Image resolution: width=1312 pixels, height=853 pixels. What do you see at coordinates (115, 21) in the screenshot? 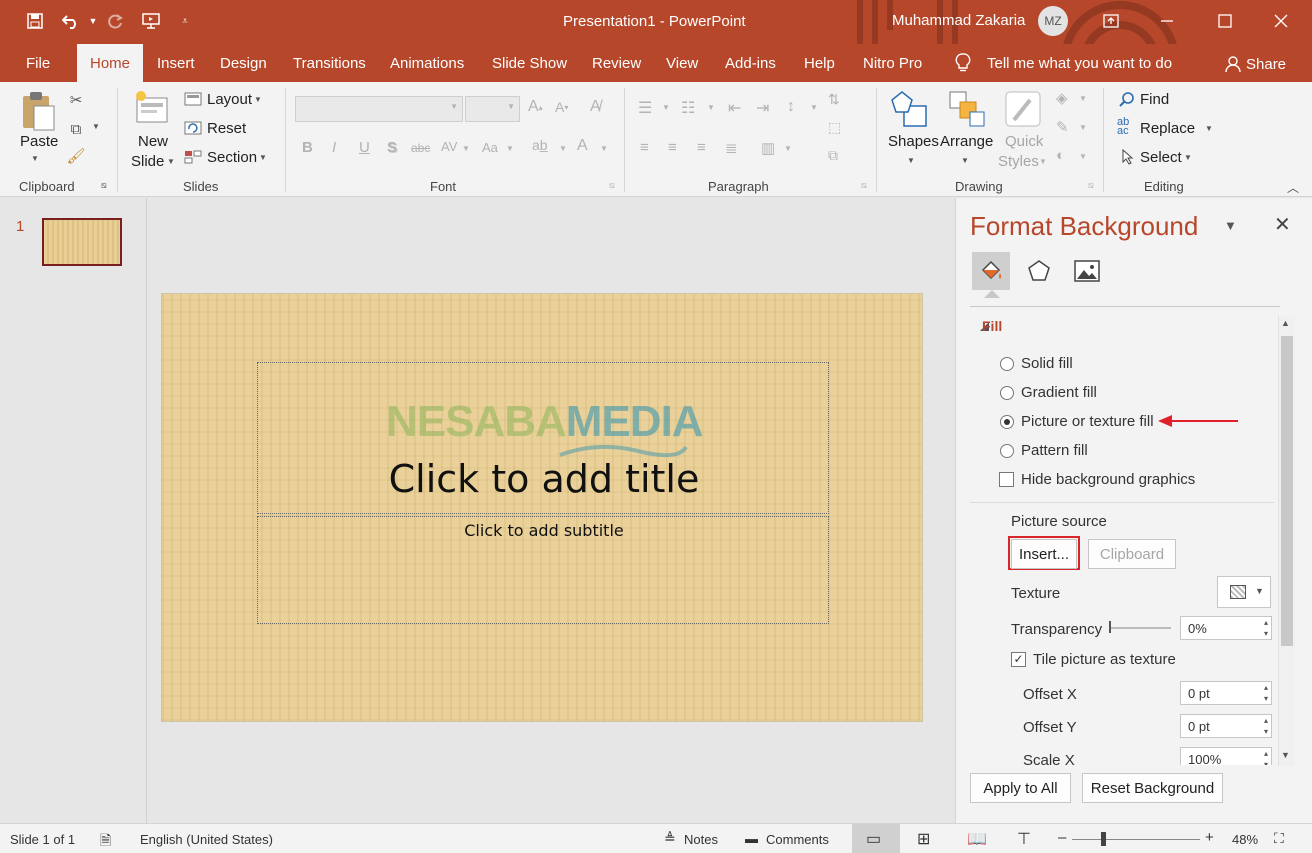
I see `redo-icon` at bounding box center [115, 21].